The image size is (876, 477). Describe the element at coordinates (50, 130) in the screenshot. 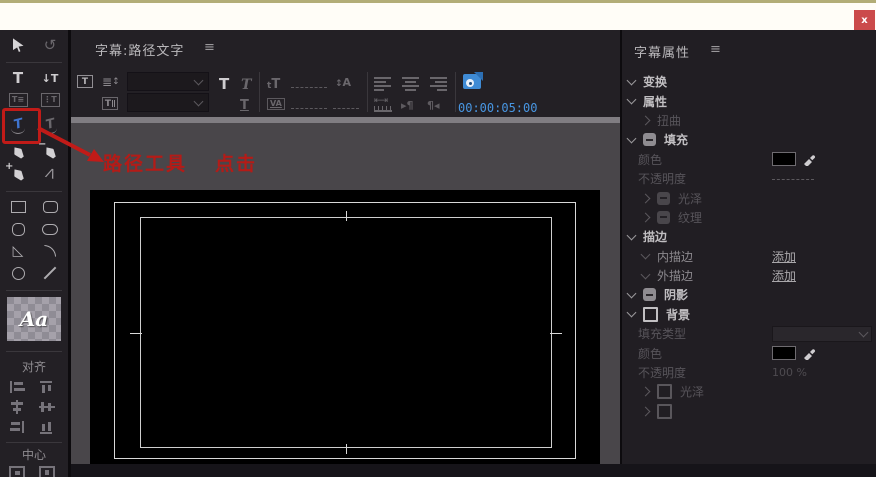

I see `path-curve-icon` at that location.